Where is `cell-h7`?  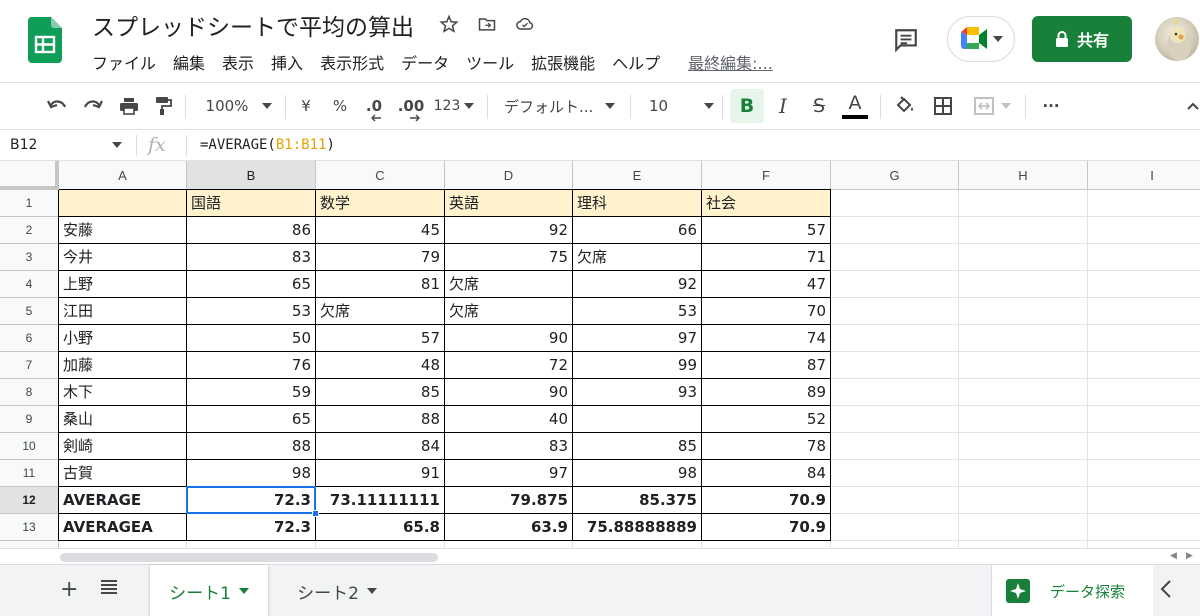
cell-h7 is located at coordinates (1023, 365).